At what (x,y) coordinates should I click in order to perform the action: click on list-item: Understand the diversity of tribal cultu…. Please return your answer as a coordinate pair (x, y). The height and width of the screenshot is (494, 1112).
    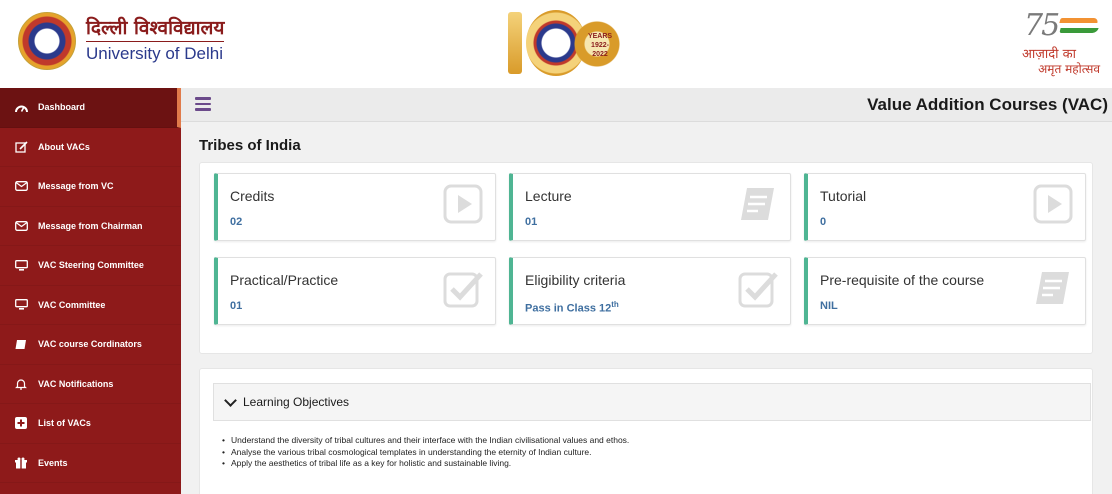
    Looking at the image, I should click on (425, 441).